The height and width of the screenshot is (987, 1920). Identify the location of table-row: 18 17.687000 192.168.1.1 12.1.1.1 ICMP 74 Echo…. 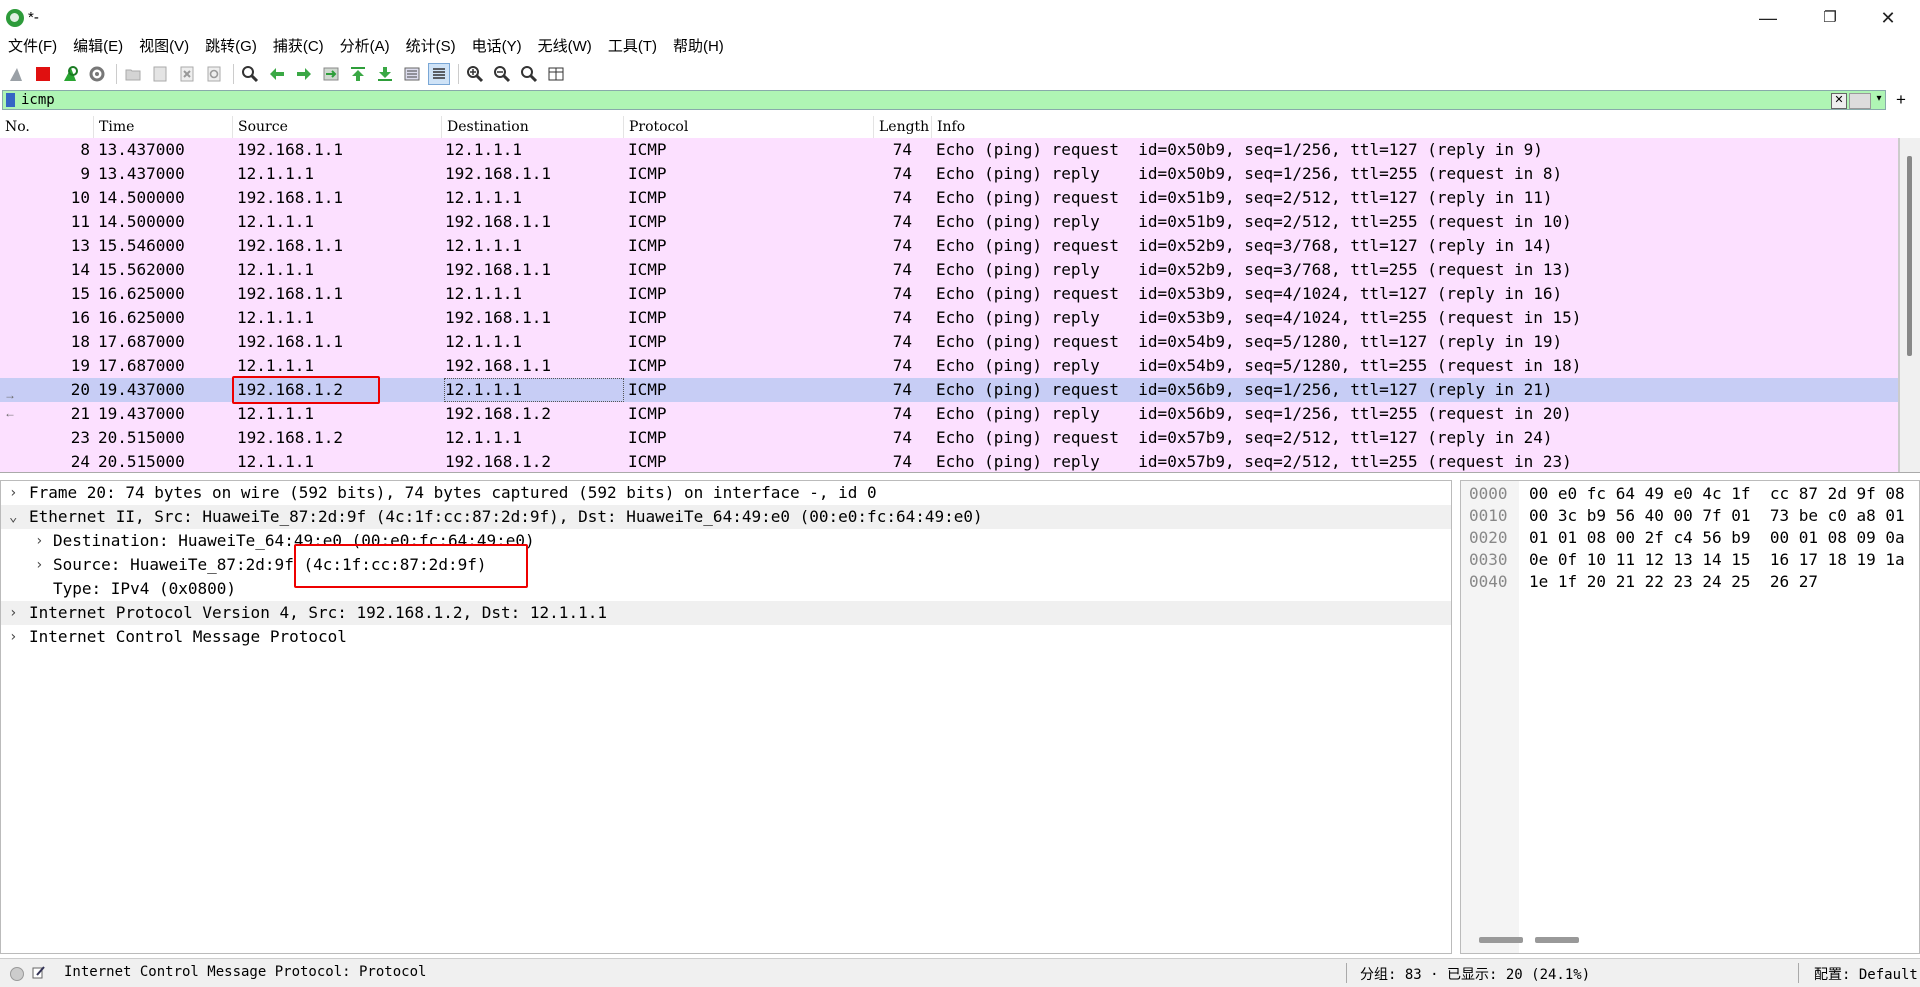
(949, 342).